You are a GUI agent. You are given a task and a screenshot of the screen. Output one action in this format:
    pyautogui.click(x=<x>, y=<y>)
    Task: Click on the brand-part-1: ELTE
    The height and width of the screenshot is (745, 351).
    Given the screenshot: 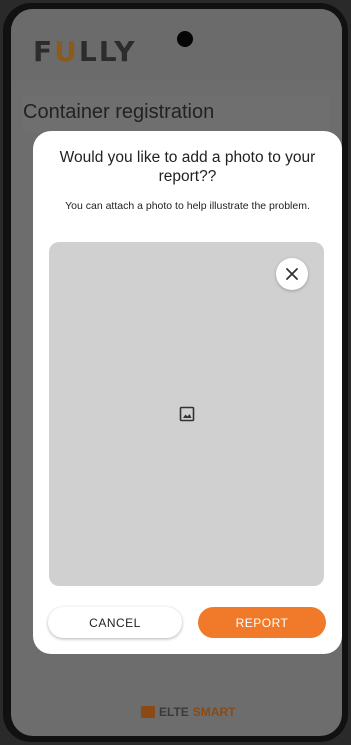 What is the action you would take?
    pyautogui.click(x=174, y=712)
    